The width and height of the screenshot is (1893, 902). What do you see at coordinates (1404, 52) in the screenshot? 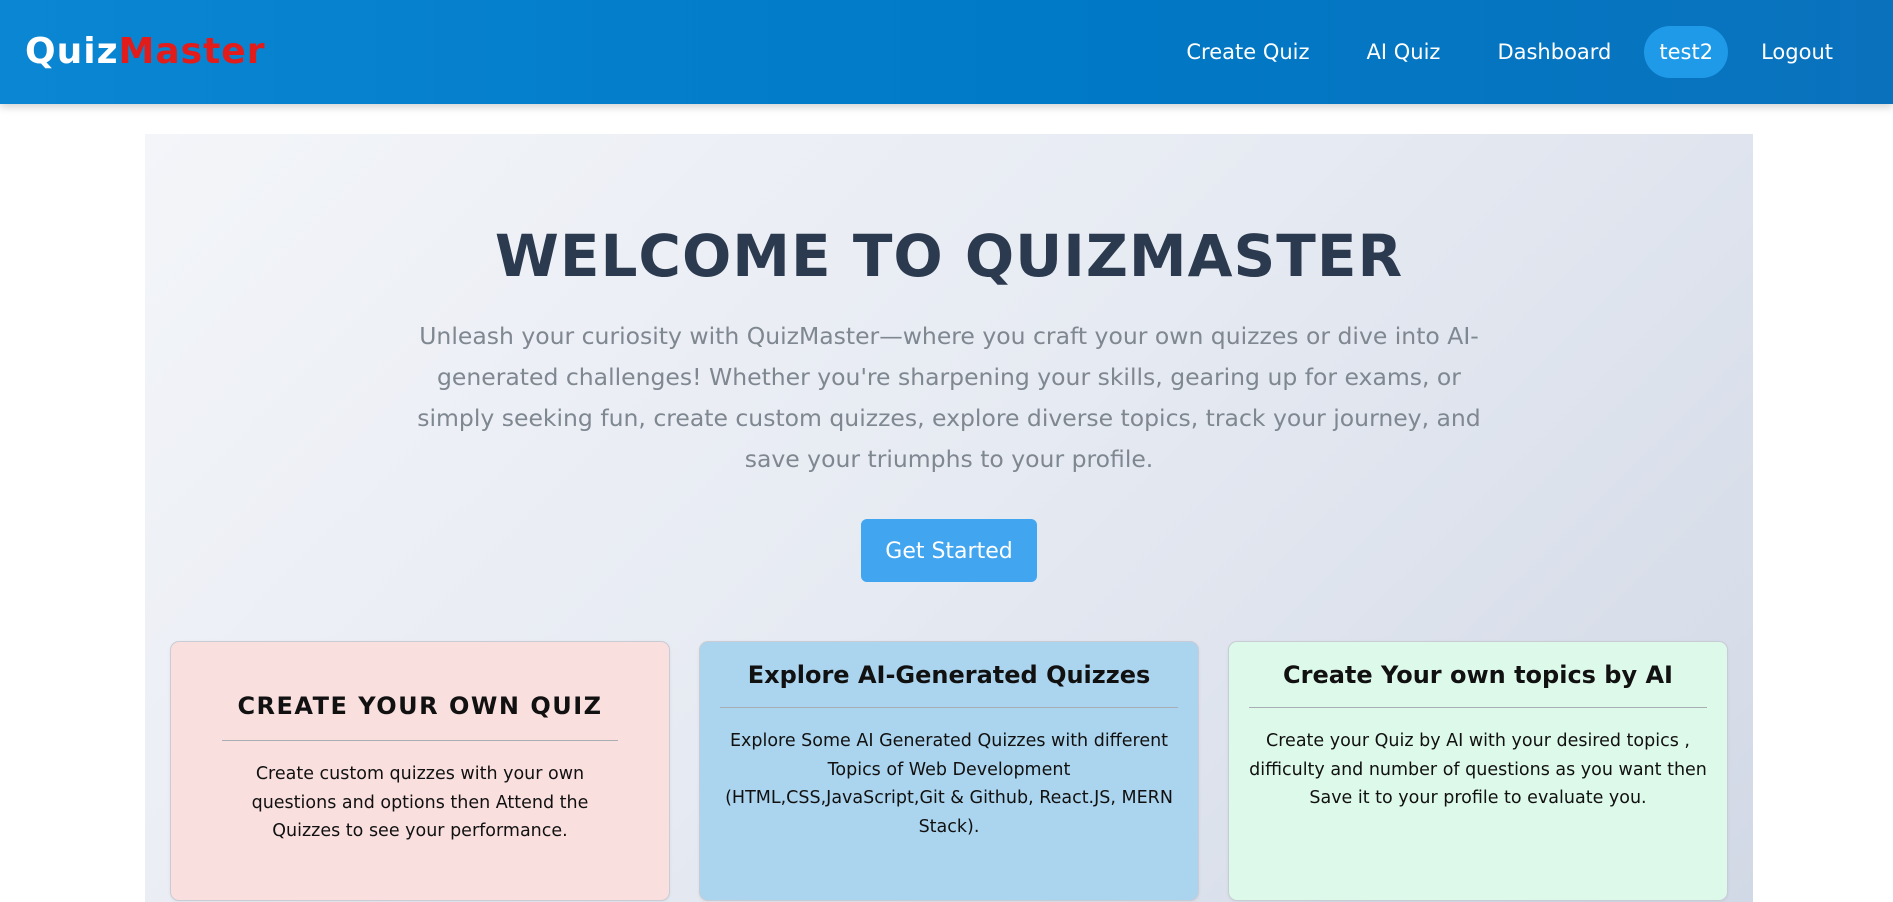
I see `nav-ai-quiz-link: AI Quiz` at bounding box center [1404, 52].